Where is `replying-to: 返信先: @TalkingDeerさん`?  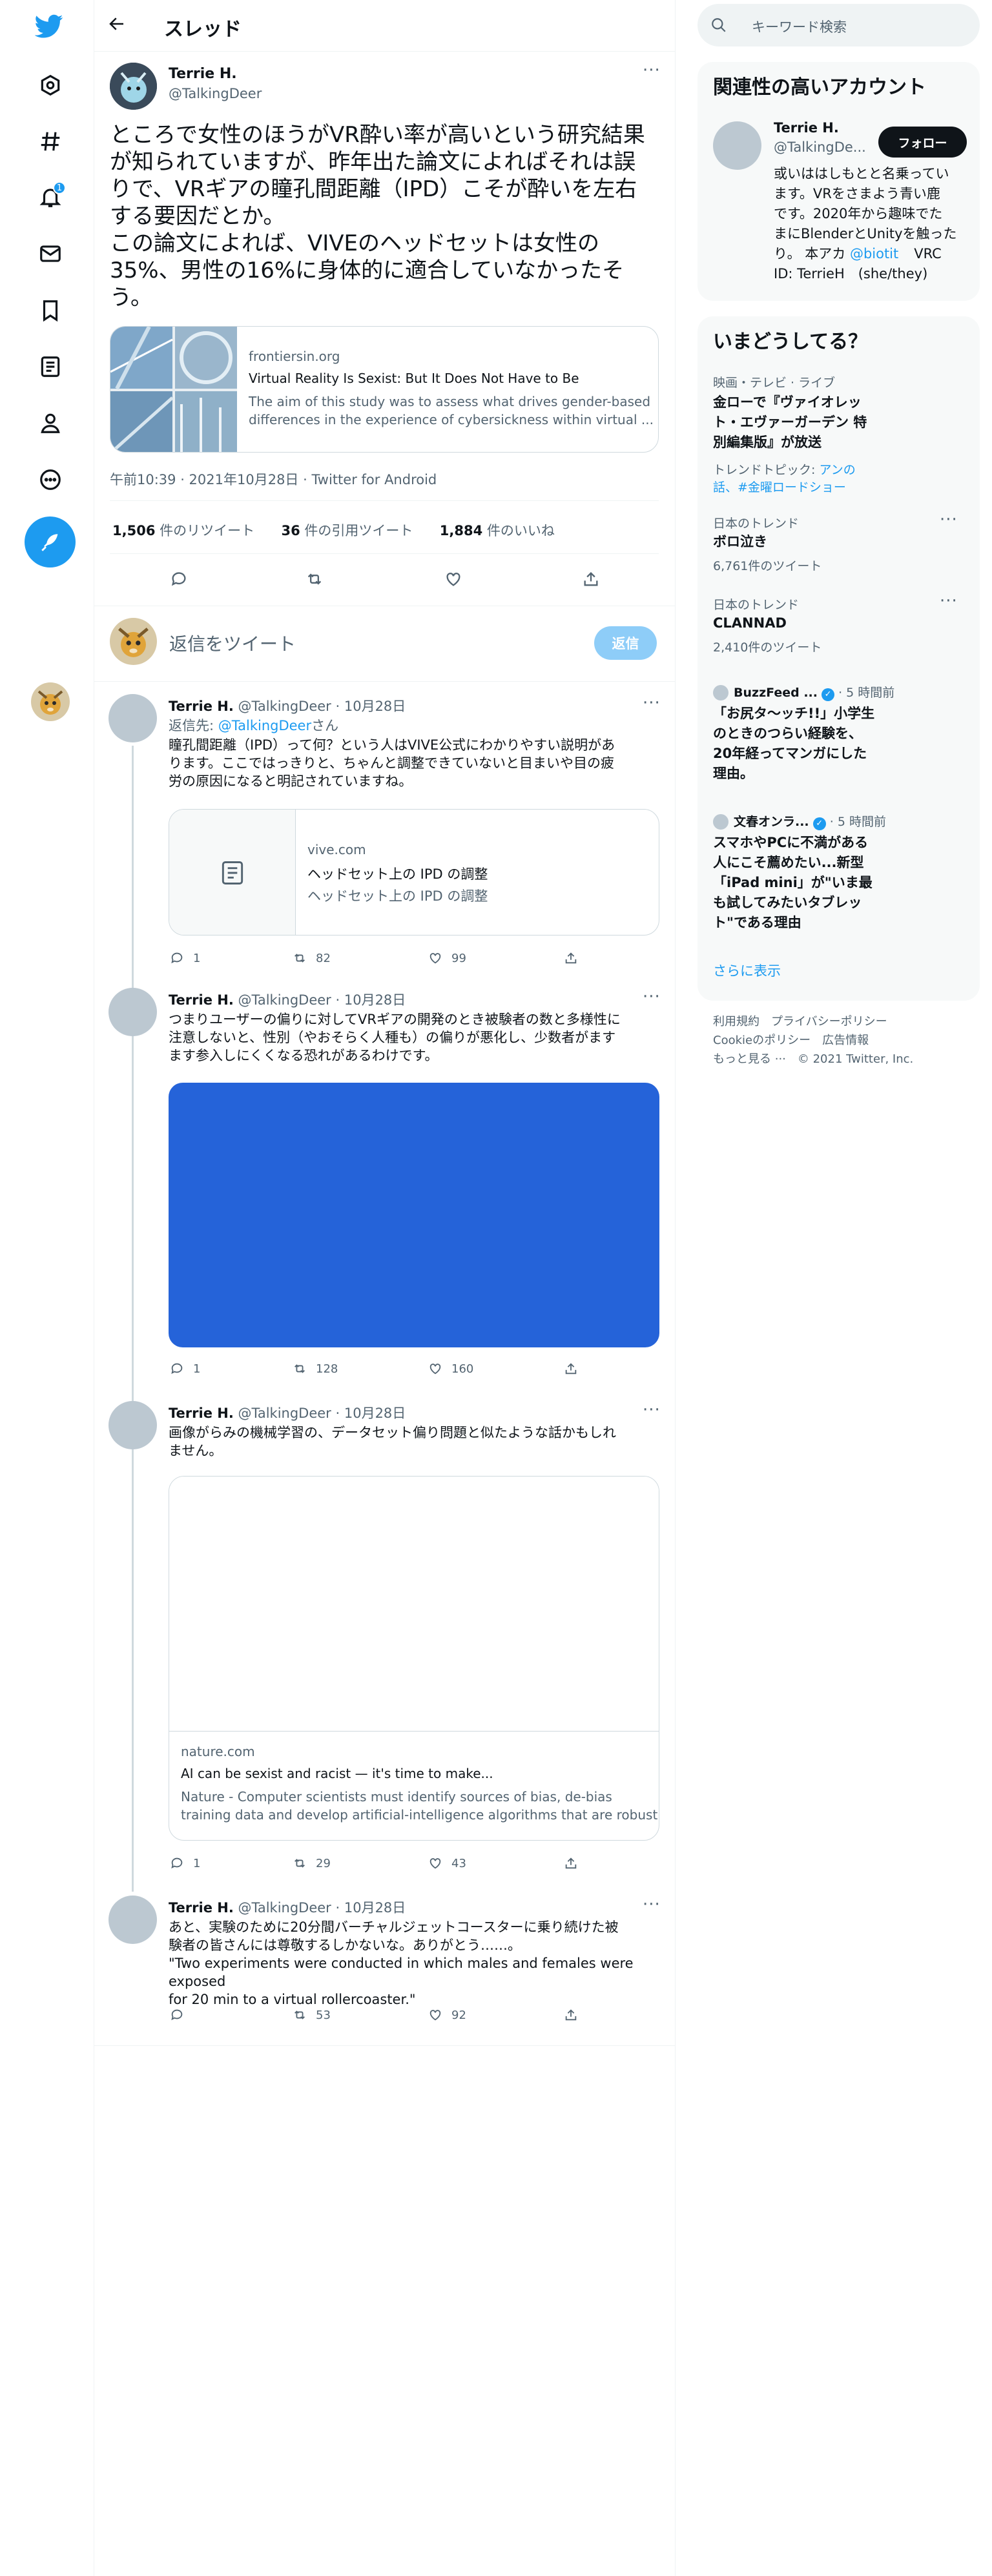
replying-to: 返信先: @TalkingDeerさん is located at coordinates (254, 725).